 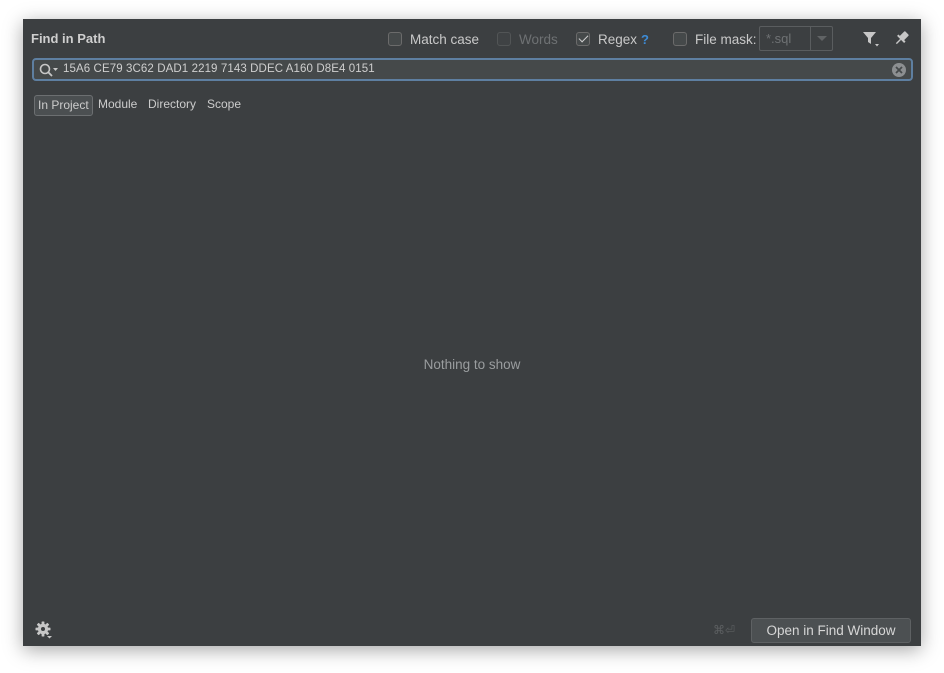 I want to click on scope-tab-directory: Directory, so click(x=172, y=105).